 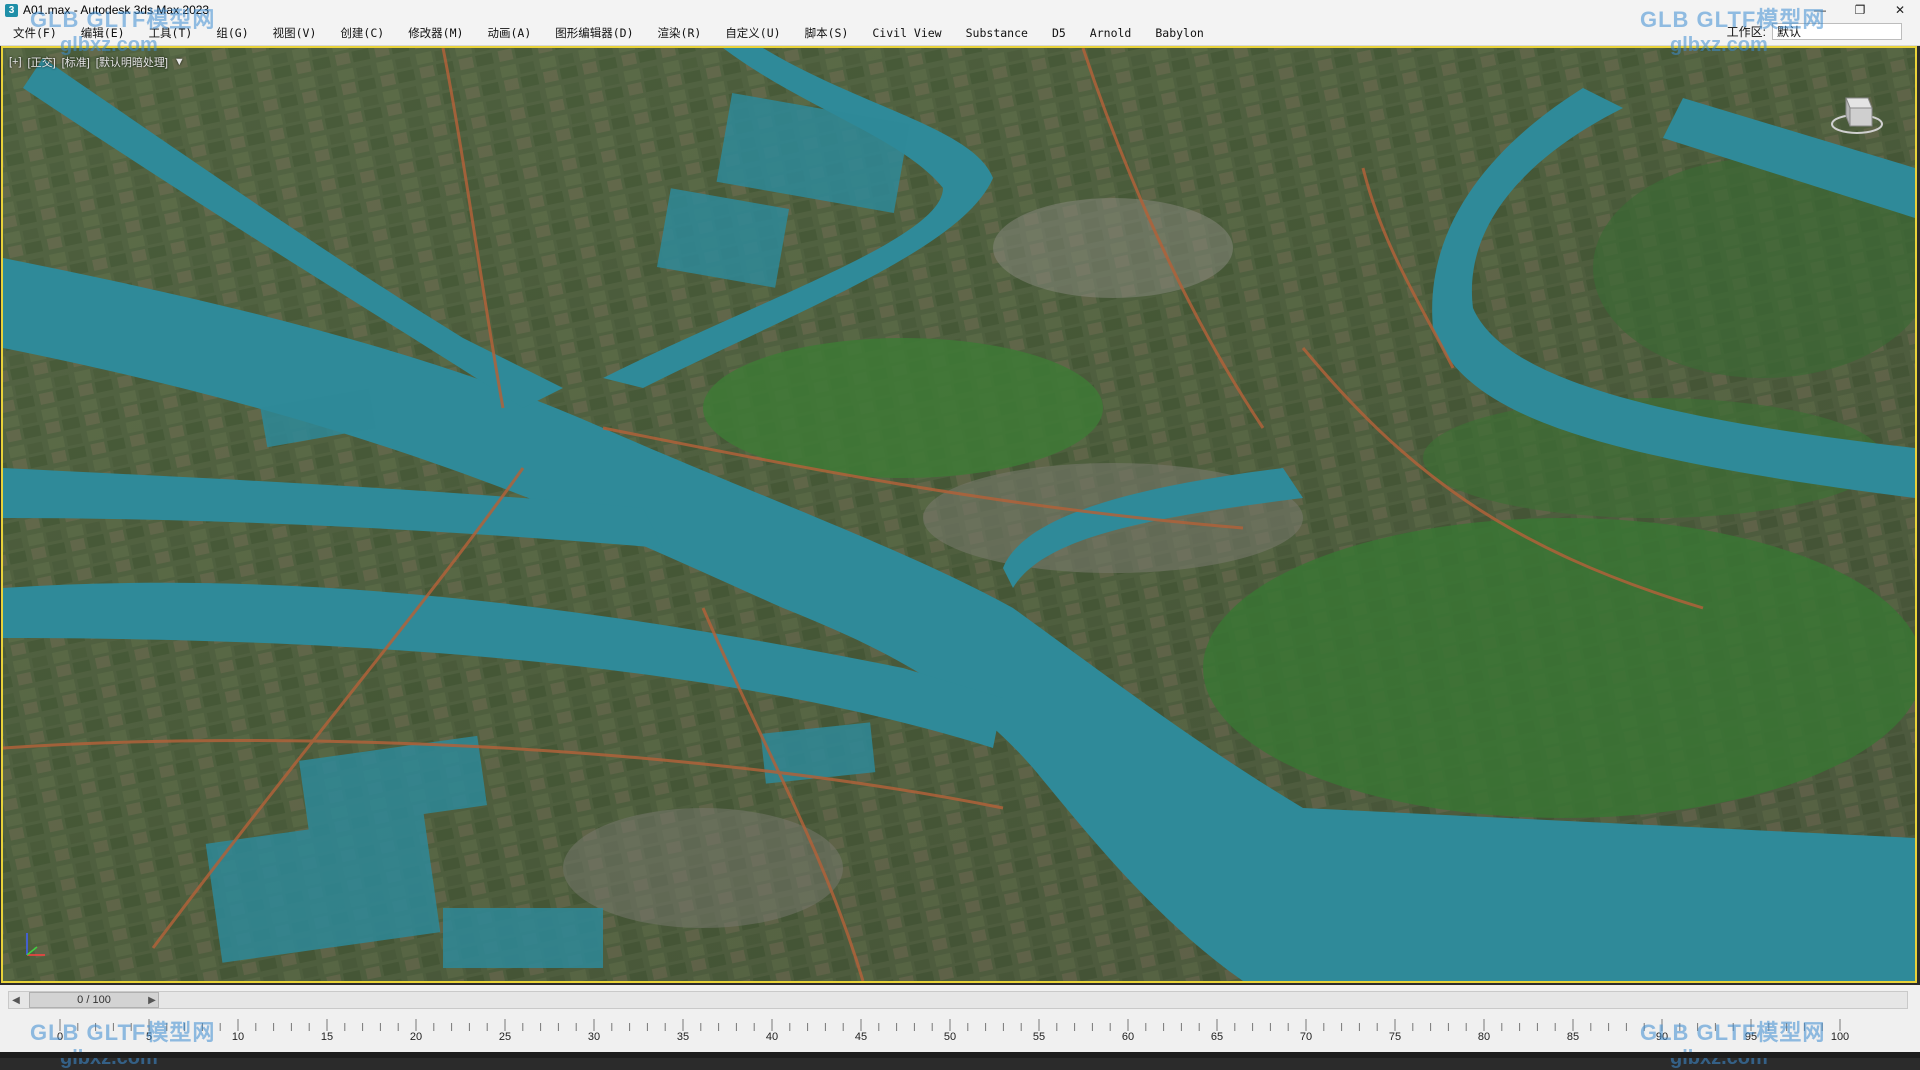 I want to click on minimize-icon: —, so click(x=1820, y=10).